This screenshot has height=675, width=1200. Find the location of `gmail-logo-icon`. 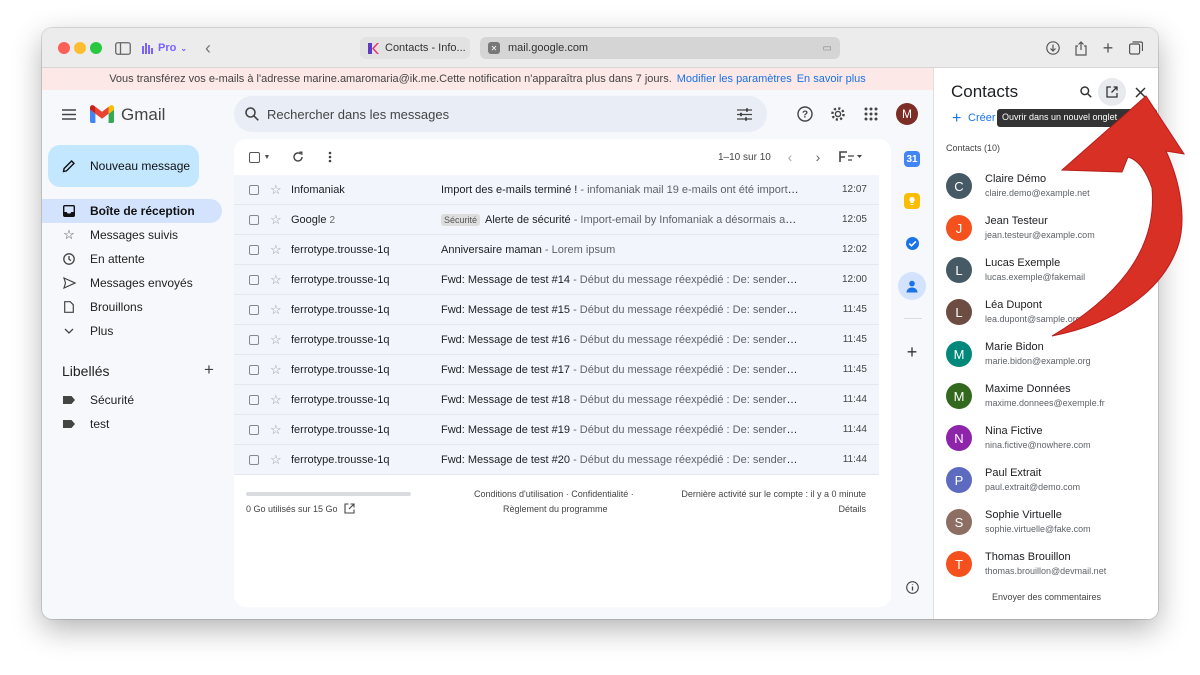

gmail-logo-icon is located at coordinates (102, 114).